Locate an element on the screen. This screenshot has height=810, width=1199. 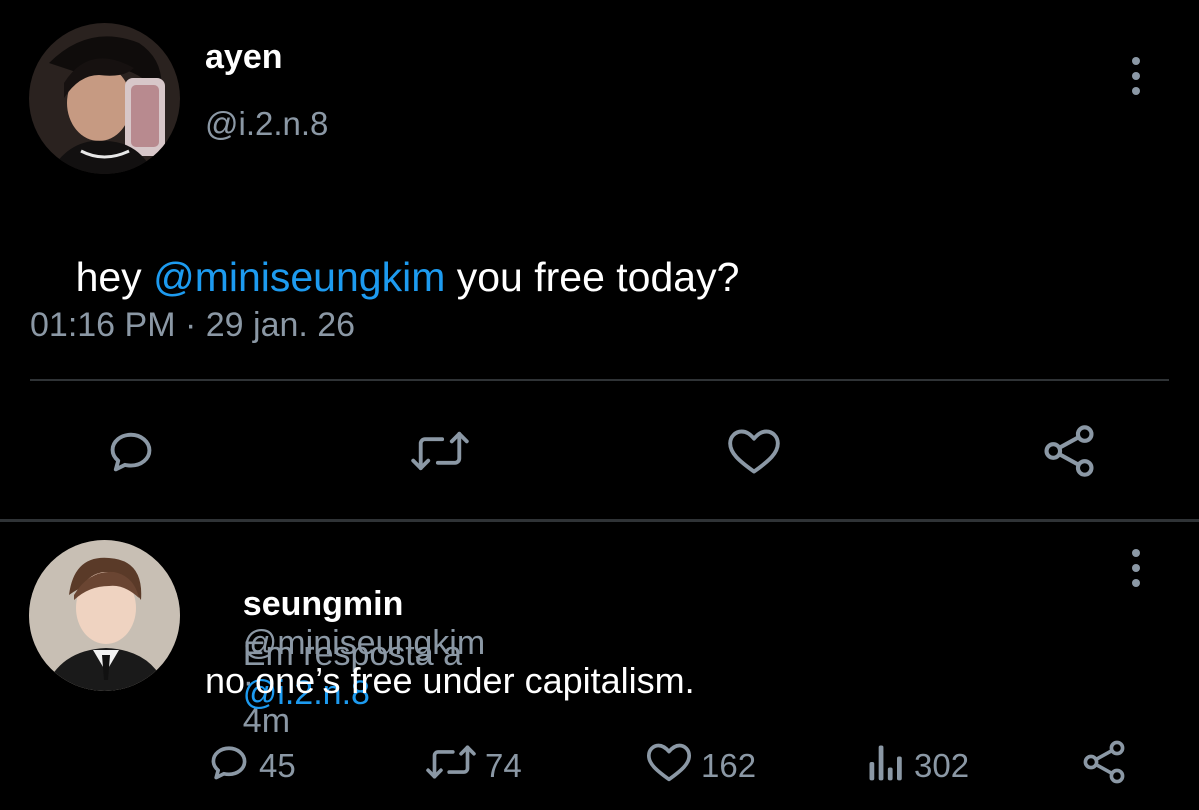
section-divider is located at coordinates (599, 520).